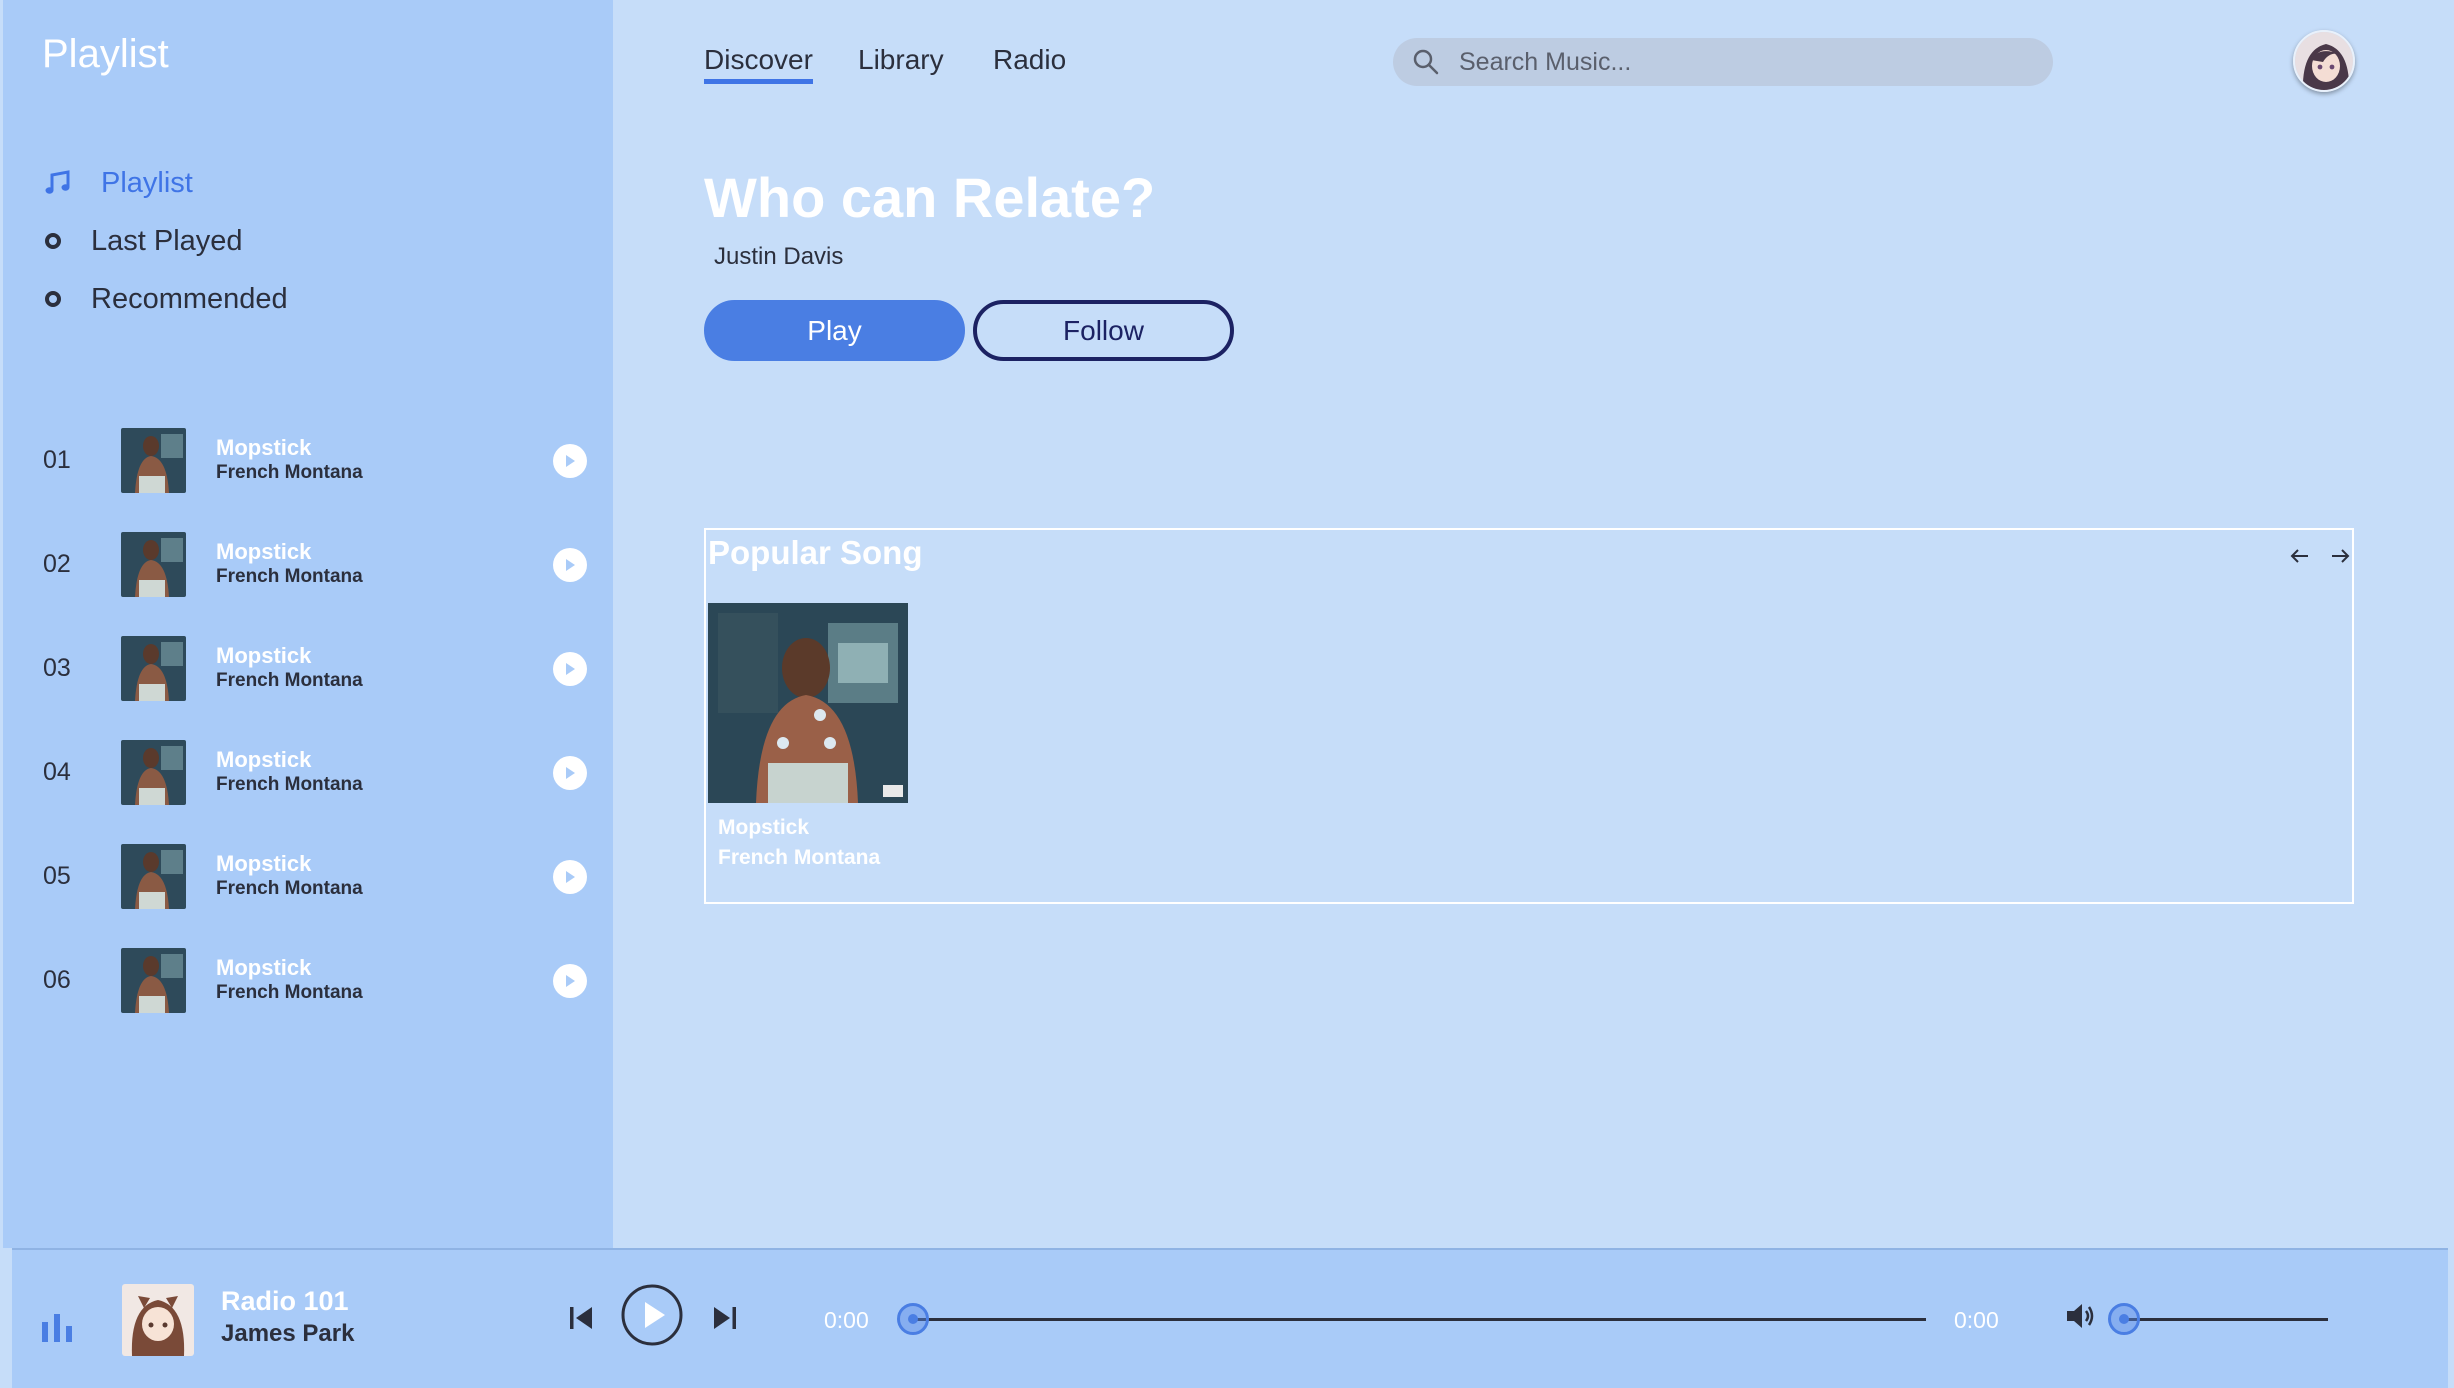  Describe the element at coordinates (846, 1320) in the screenshot. I see `elapsed-time: 0:00` at that location.